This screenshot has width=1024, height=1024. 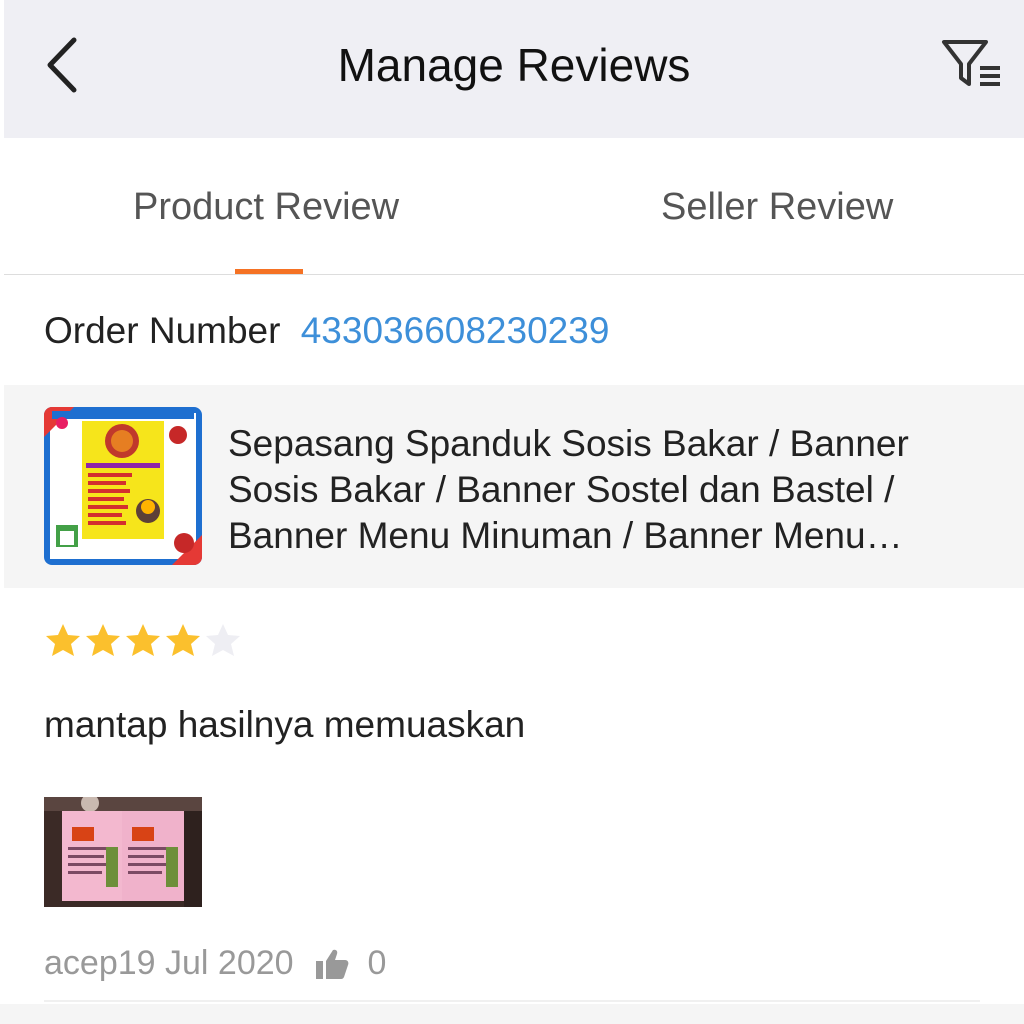 What do you see at coordinates (269, 271) in the screenshot?
I see `active-tab-indicator` at bounding box center [269, 271].